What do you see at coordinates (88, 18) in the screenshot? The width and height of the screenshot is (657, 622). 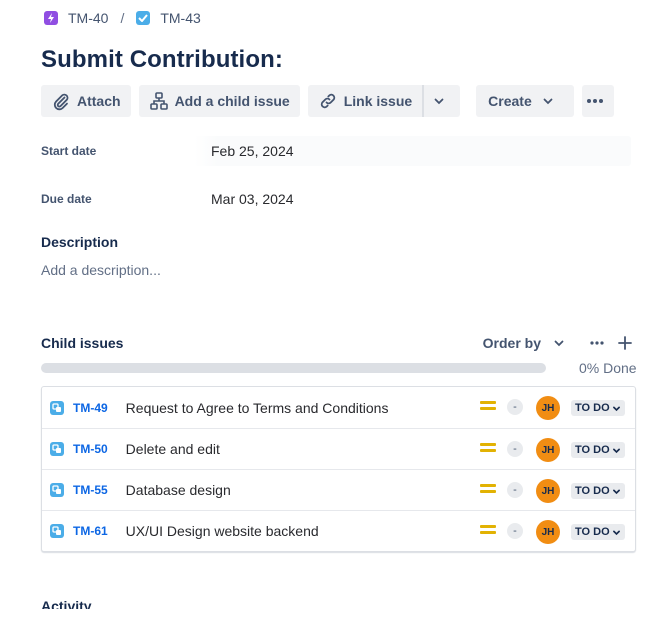 I see `breadcrumb-parent-link: TM-40` at bounding box center [88, 18].